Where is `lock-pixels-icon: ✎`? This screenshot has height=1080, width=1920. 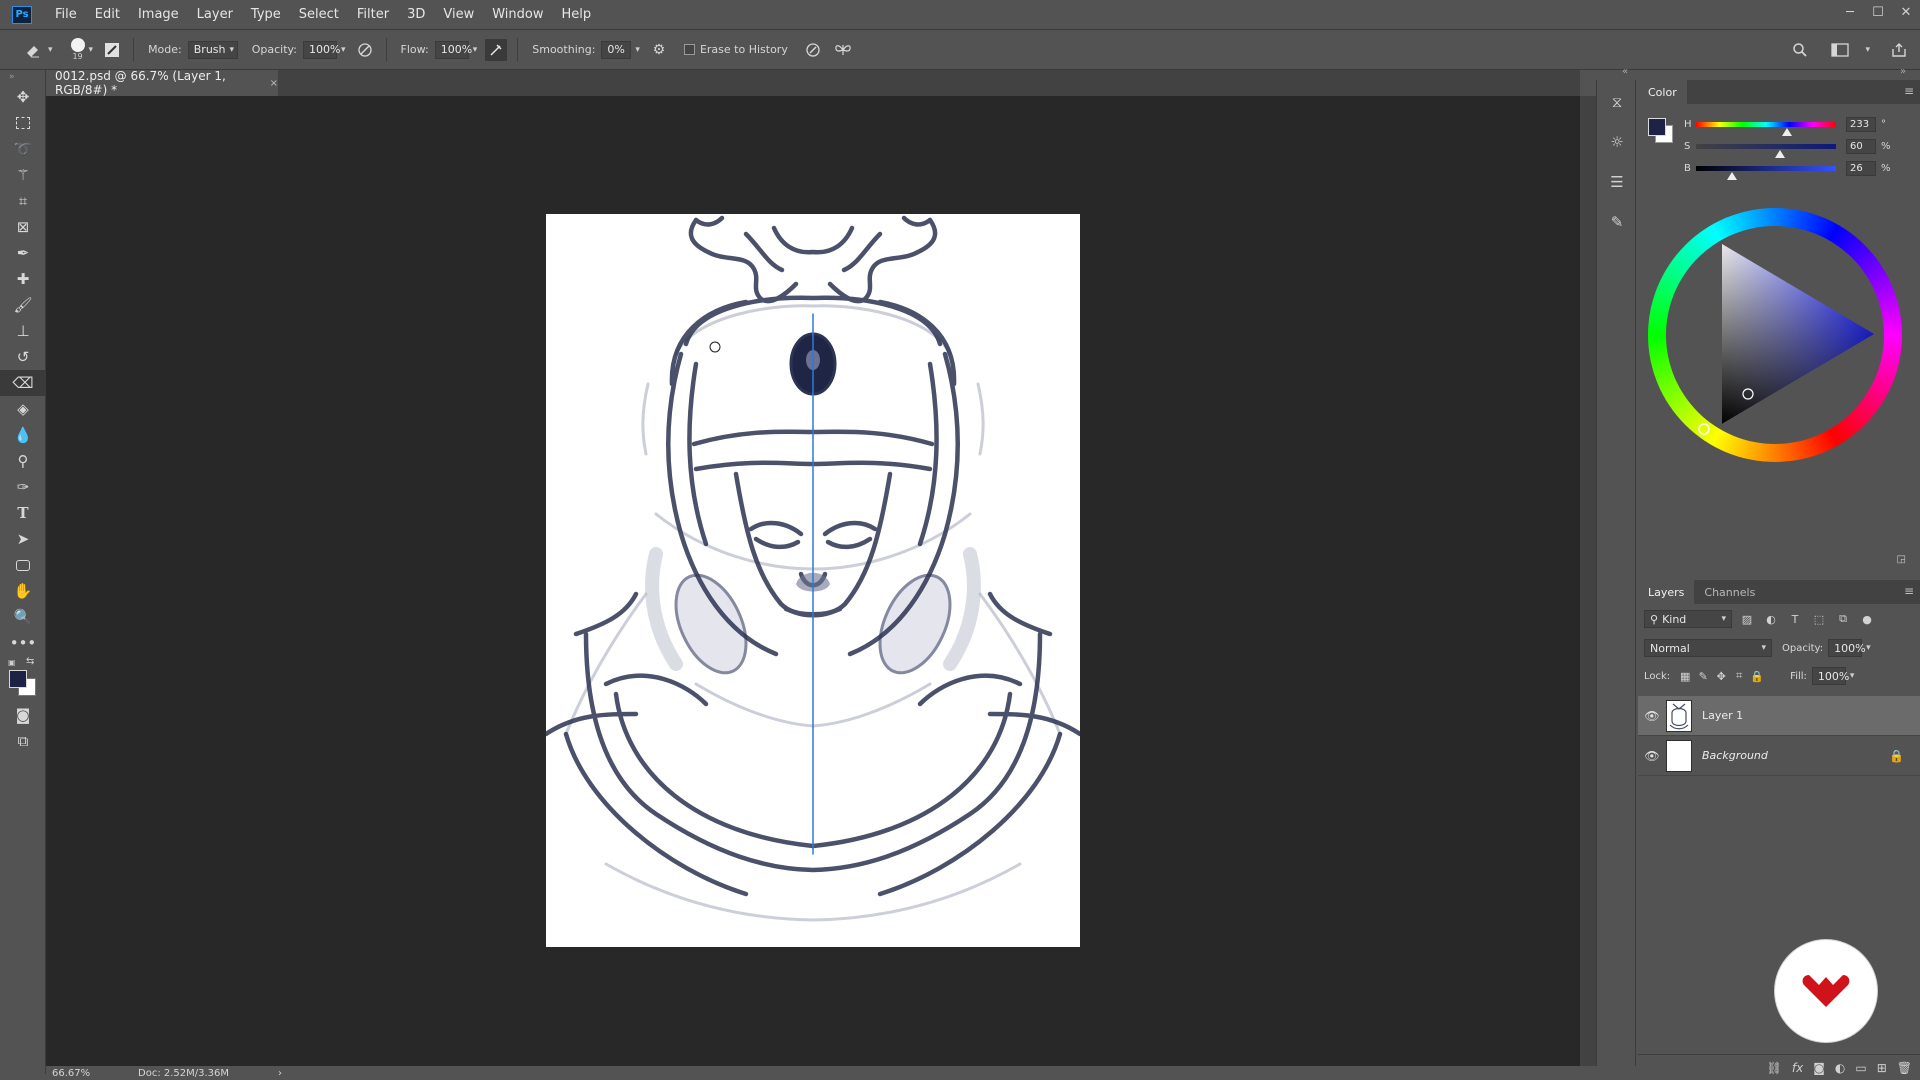
lock-pixels-icon: ✎ is located at coordinates (1703, 676).